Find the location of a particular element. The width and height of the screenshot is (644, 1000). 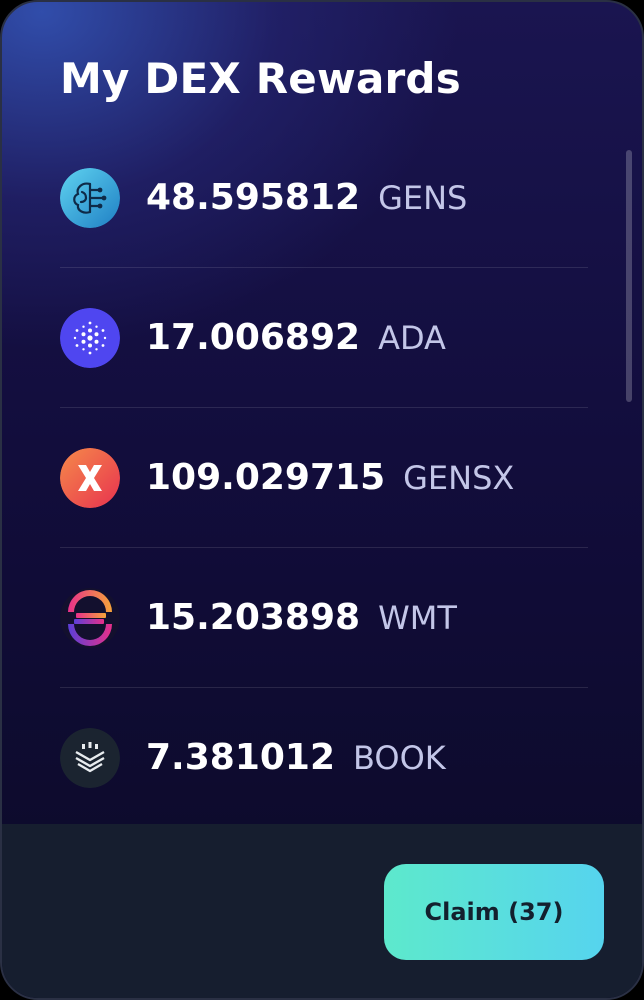

reward-ticker: BOOK is located at coordinates (399, 757).